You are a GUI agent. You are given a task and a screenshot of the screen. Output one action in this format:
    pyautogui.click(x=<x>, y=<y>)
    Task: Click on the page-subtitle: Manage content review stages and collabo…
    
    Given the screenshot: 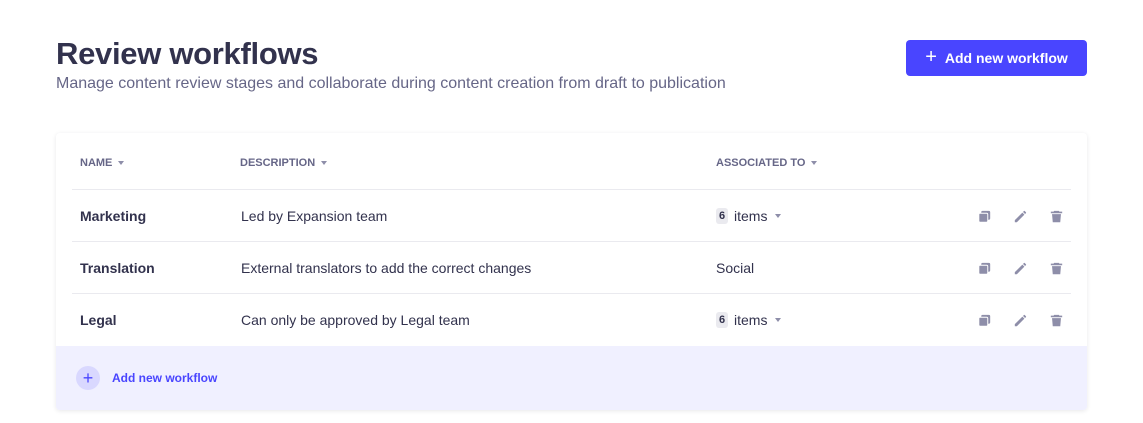 What is the action you would take?
    pyautogui.click(x=391, y=83)
    